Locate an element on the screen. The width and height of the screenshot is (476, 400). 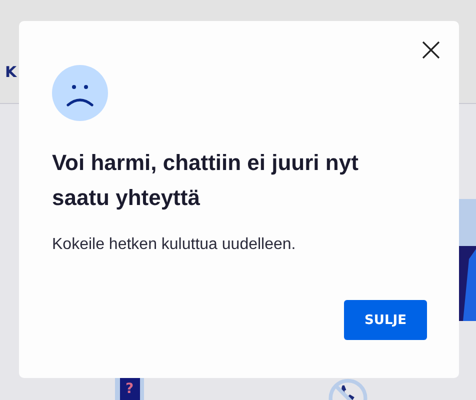
dialog-message: Kokeile hetken kuluttua uudelleen. is located at coordinates (174, 245).